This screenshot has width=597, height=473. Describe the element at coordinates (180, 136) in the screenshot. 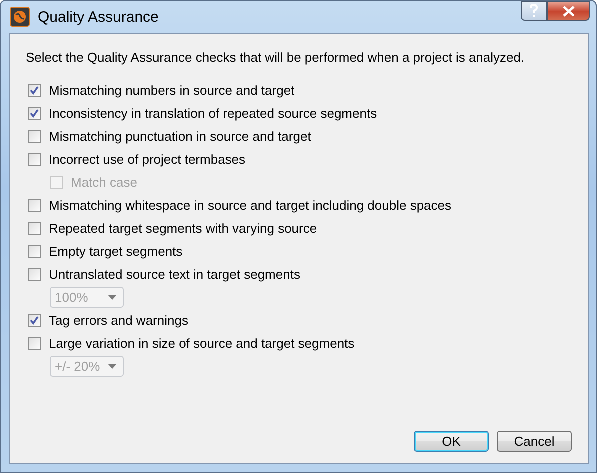

I see `checkbox-label: Mismatching punctuation in source and target` at that location.